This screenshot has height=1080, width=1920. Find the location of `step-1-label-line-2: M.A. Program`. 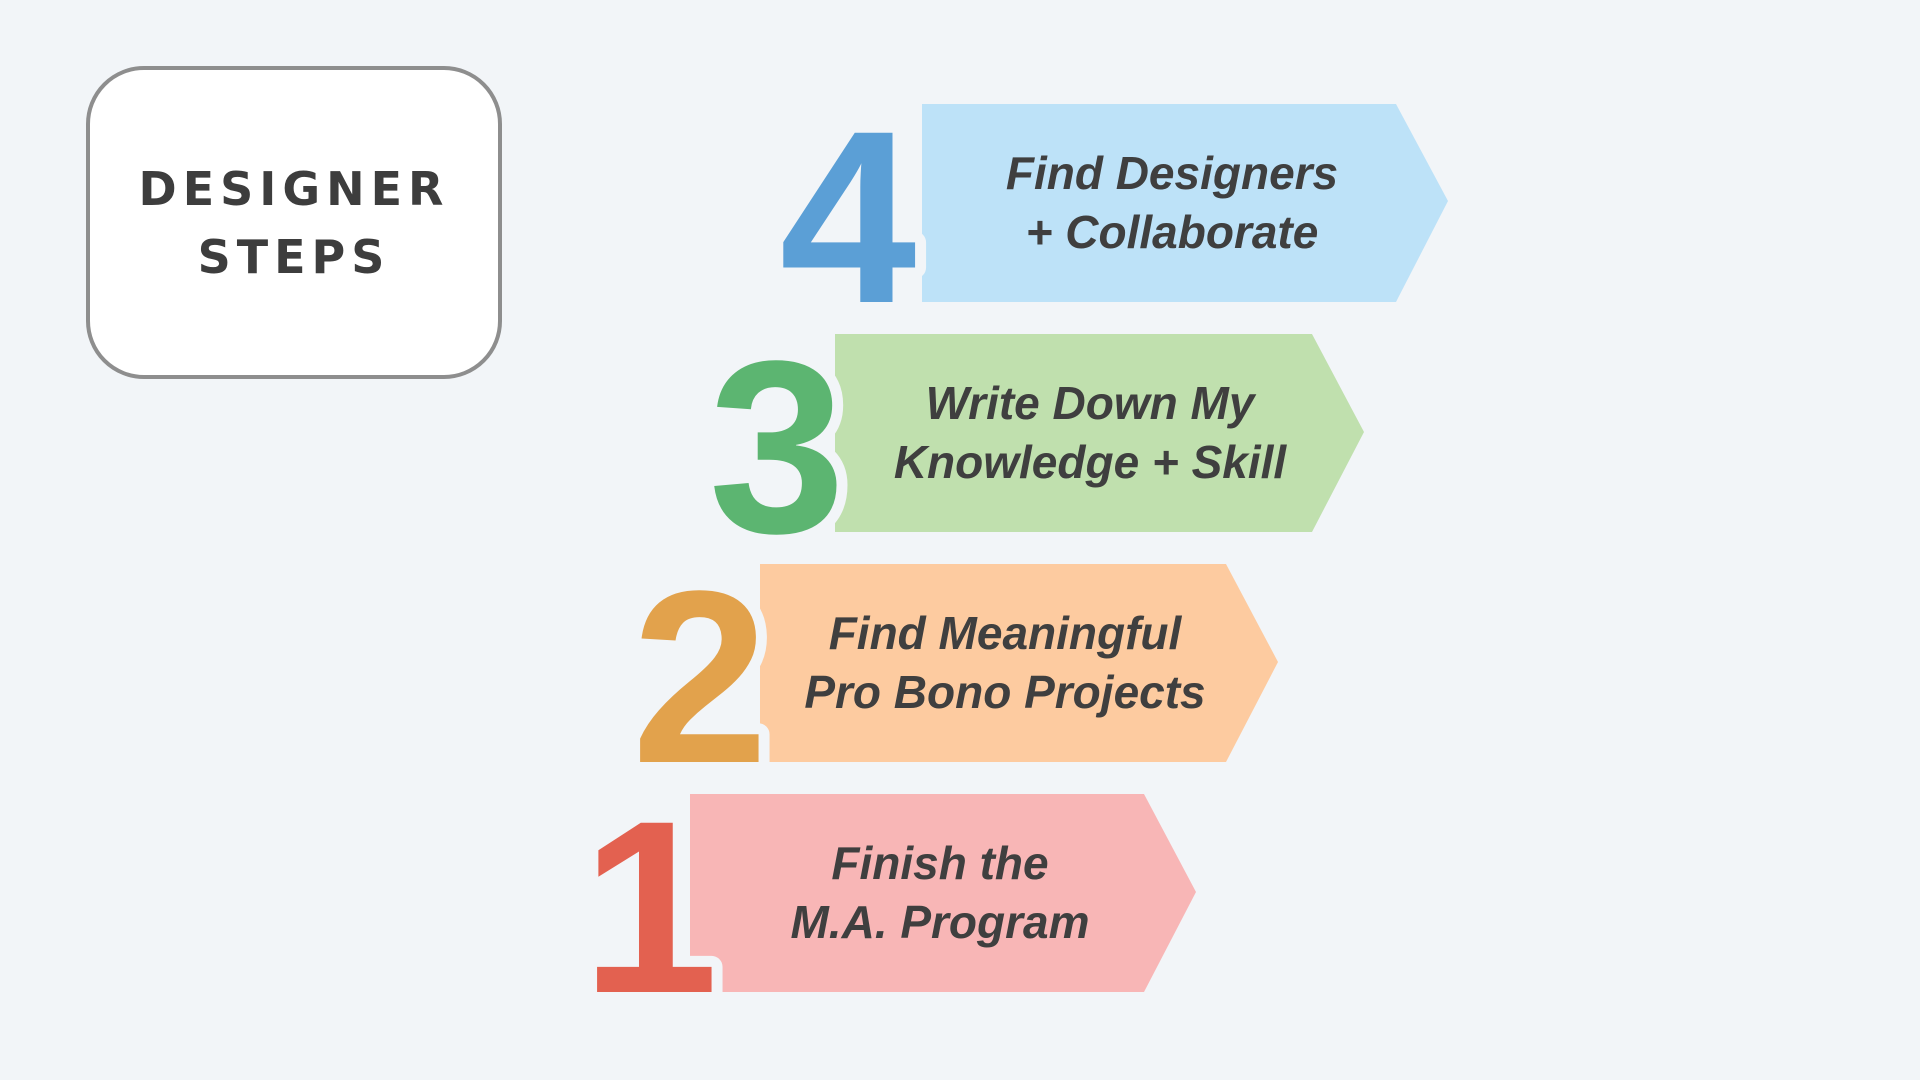

step-1-label-line-2: M.A. Program is located at coordinates (940, 922).